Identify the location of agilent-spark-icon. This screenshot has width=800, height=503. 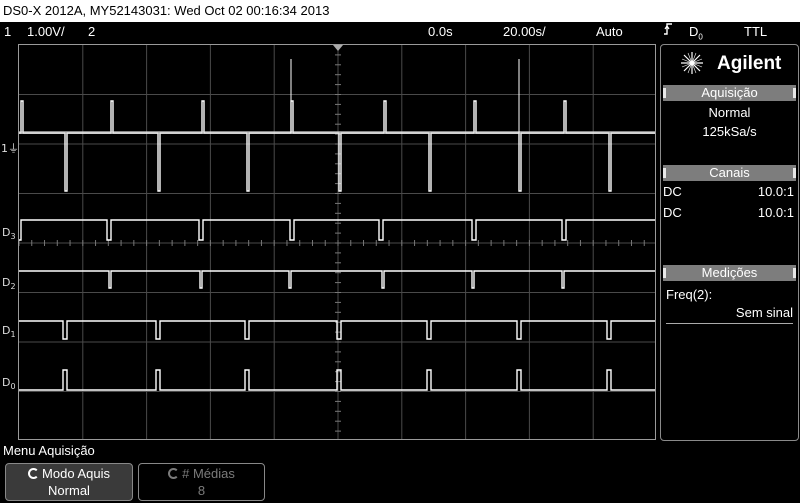
(692, 63).